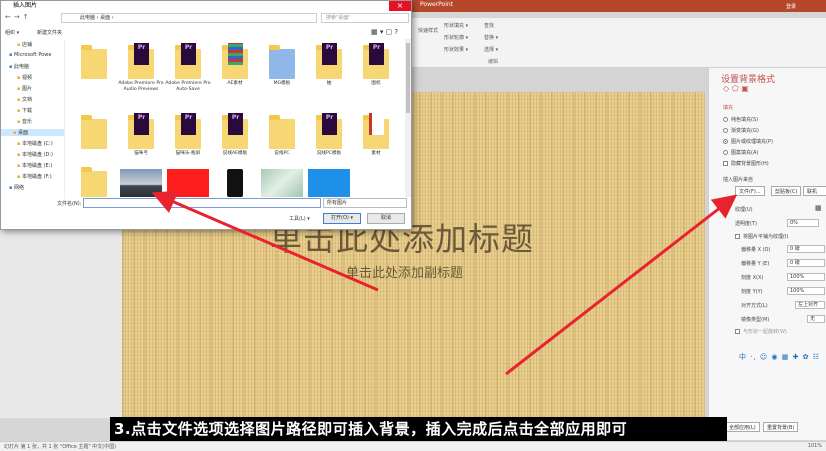 The height and width of the screenshot is (451, 826). What do you see at coordinates (265, 241) in the screenshot?
I see `arrow-to-file-icon` at bounding box center [265, 241].